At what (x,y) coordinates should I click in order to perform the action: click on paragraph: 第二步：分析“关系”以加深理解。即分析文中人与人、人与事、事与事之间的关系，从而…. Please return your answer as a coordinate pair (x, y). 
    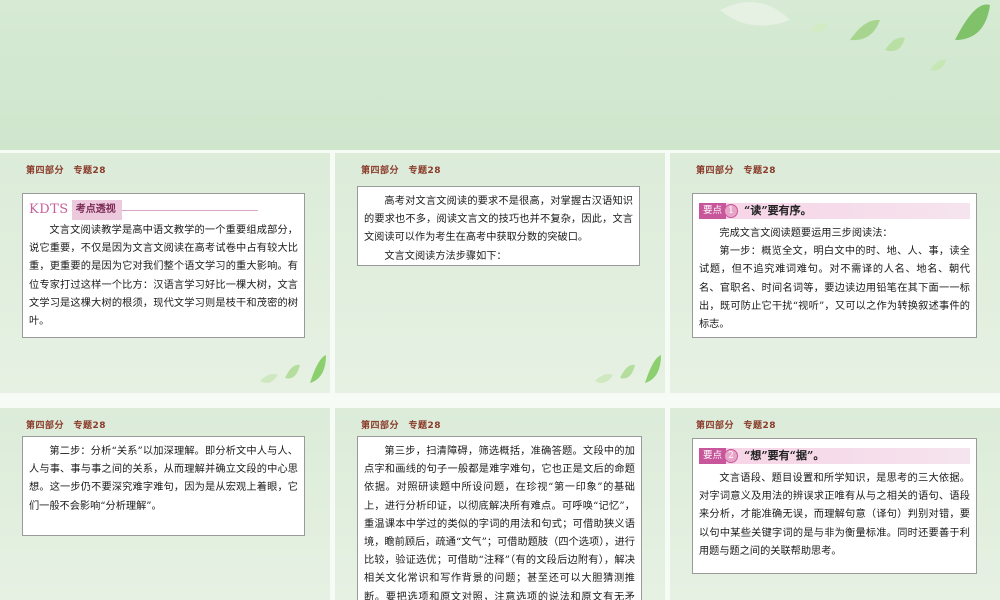
    Looking at the image, I should click on (163, 479).